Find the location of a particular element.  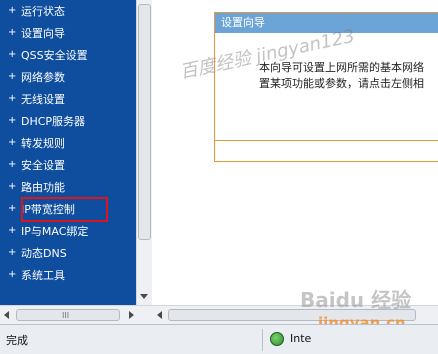

internet-zone-icon is located at coordinates (277, 339).